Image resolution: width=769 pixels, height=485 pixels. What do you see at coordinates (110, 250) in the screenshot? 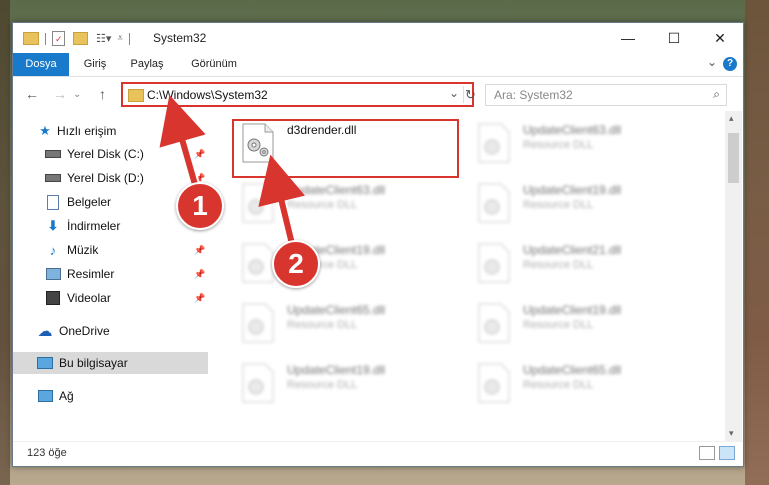
I see `sidebar-item-music: ♪ Müzik 📌` at bounding box center [110, 250].